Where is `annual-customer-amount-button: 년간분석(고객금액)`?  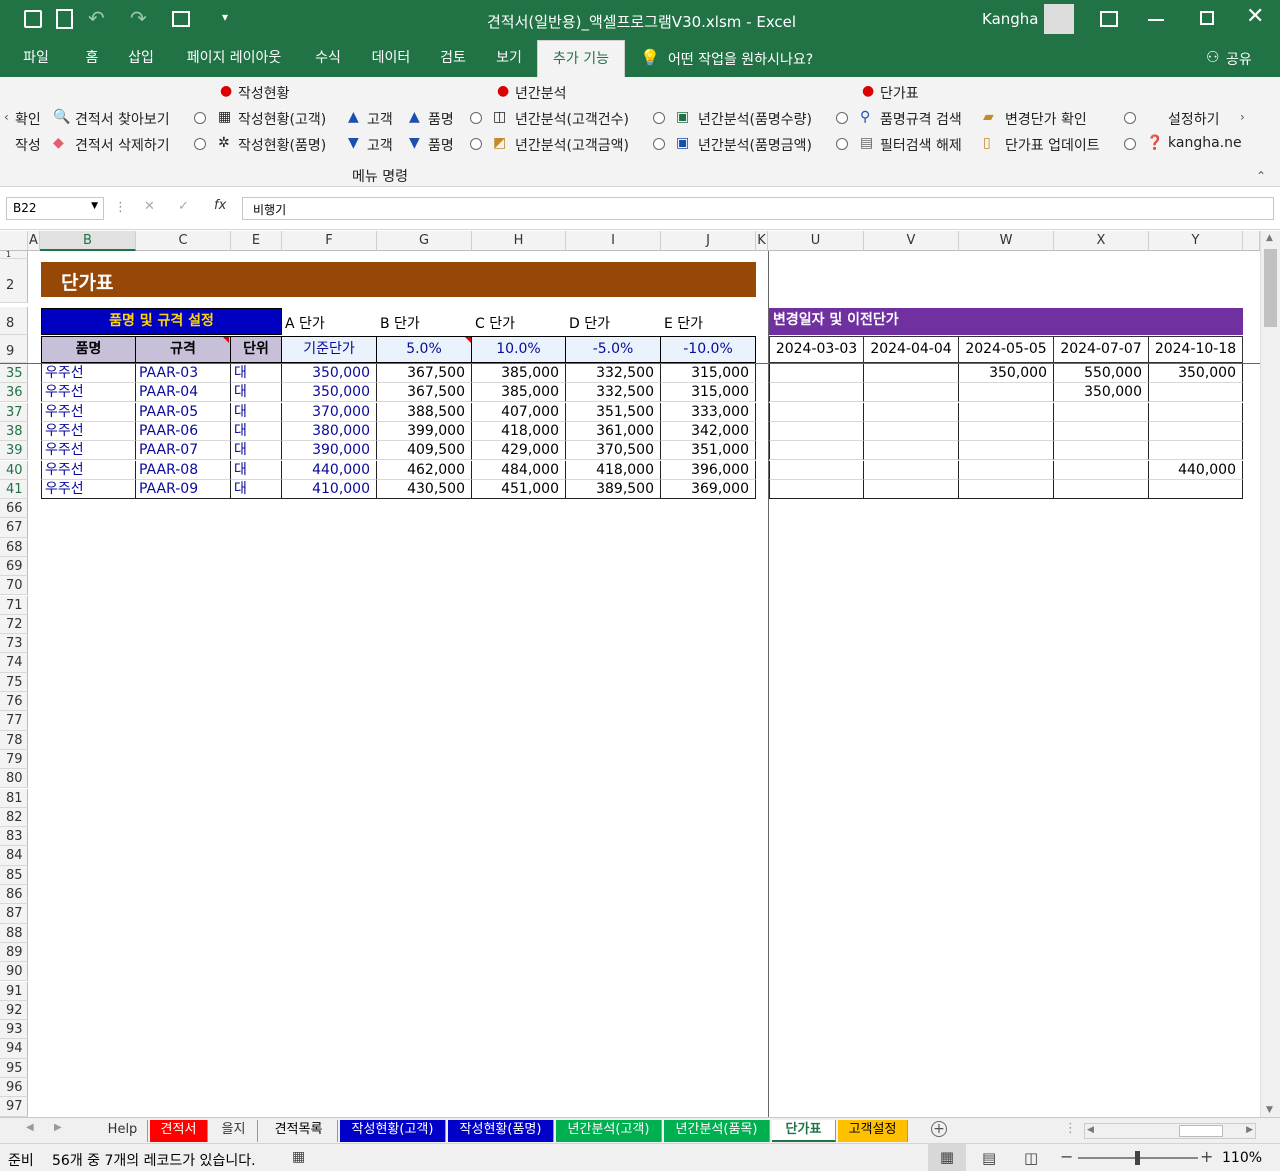 annual-customer-amount-button: 년간분석(고객금액) is located at coordinates (572, 145).